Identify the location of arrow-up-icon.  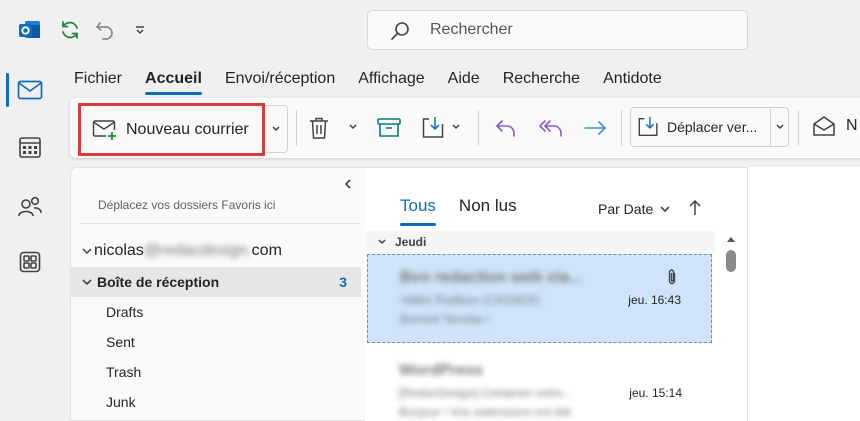
(695, 208).